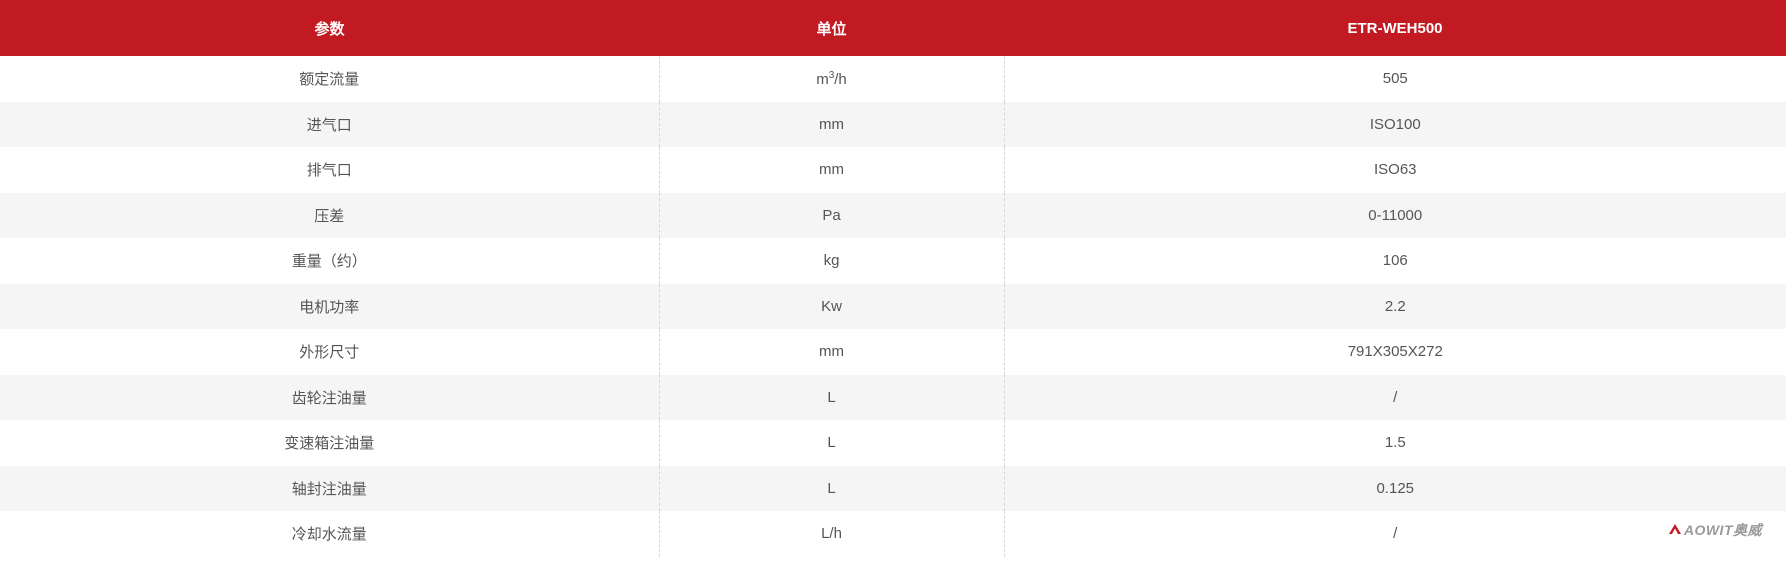  What do you see at coordinates (1395, 170) in the screenshot?
I see `value-cell: ISO63` at bounding box center [1395, 170].